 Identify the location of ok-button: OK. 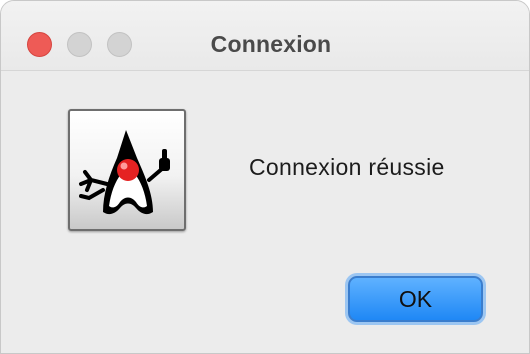
(415, 299).